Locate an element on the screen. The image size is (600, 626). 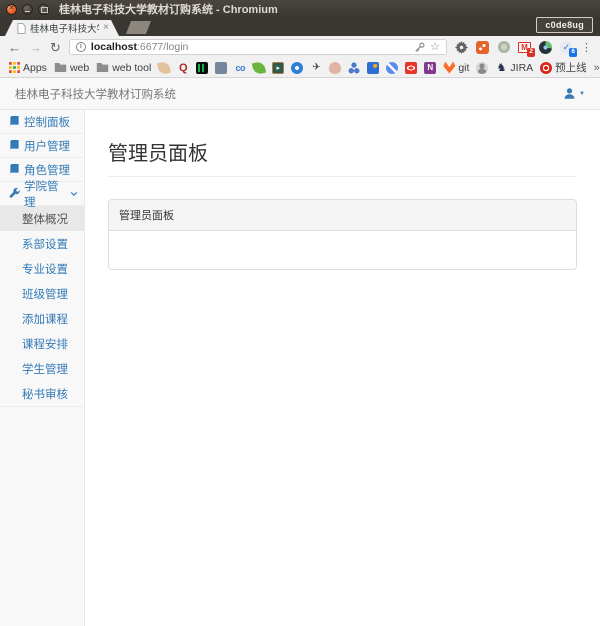
sidebar-subitem-add-course: 添加课程 is located at coordinates (42, 318).